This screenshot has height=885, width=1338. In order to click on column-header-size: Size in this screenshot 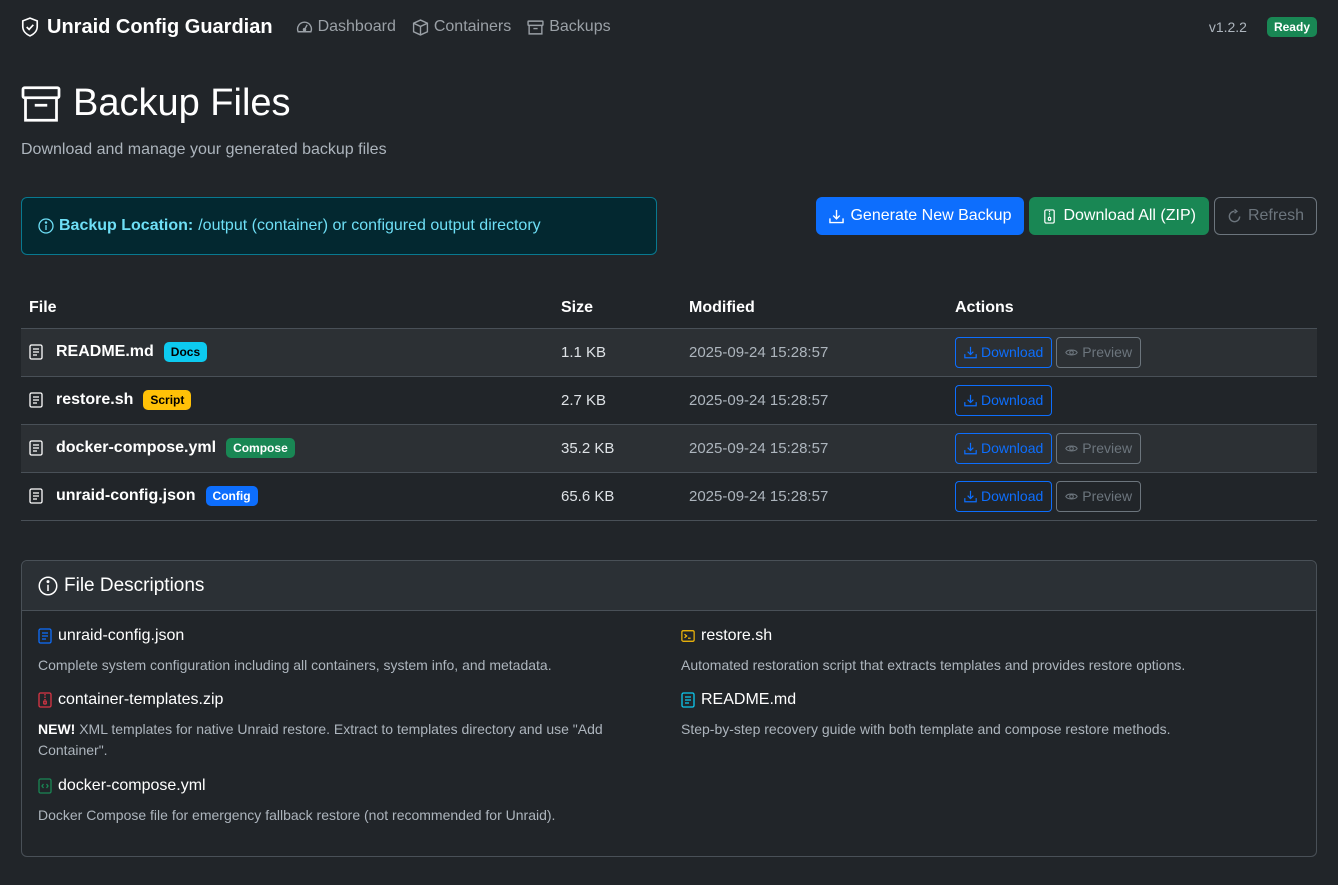, I will do `click(617, 308)`.